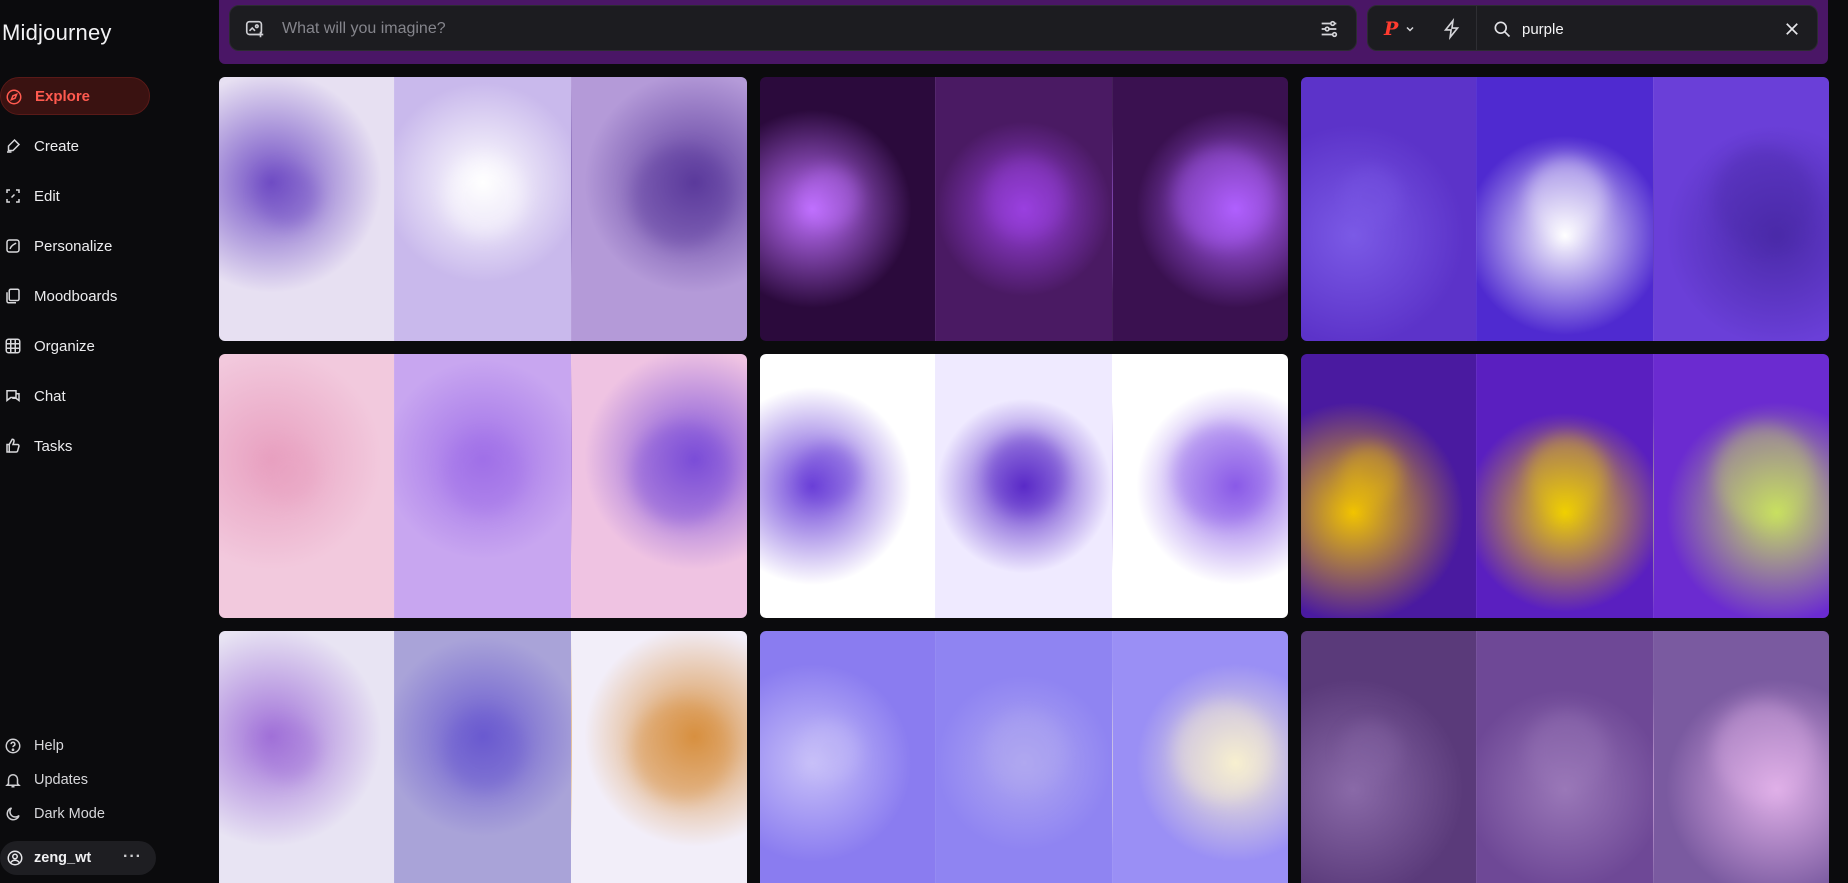 The height and width of the screenshot is (883, 1848). What do you see at coordinates (13, 445) in the screenshot?
I see `thumbs-up-icon` at bounding box center [13, 445].